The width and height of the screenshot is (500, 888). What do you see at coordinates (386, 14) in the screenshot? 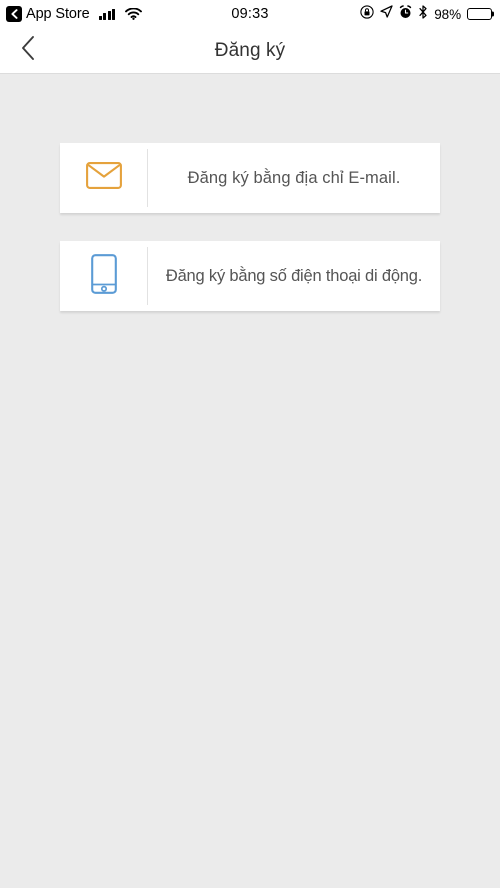
I see `location-arrow-icon` at bounding box center [386, 14].